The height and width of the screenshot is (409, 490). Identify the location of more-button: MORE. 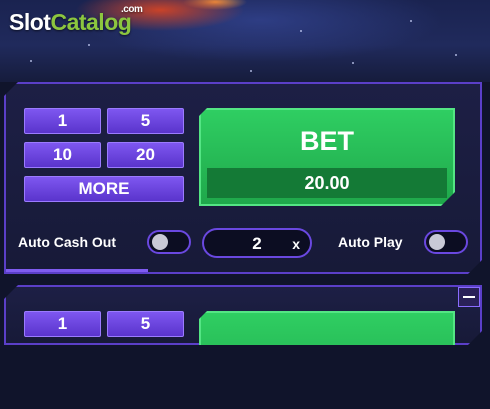
(104, 189).